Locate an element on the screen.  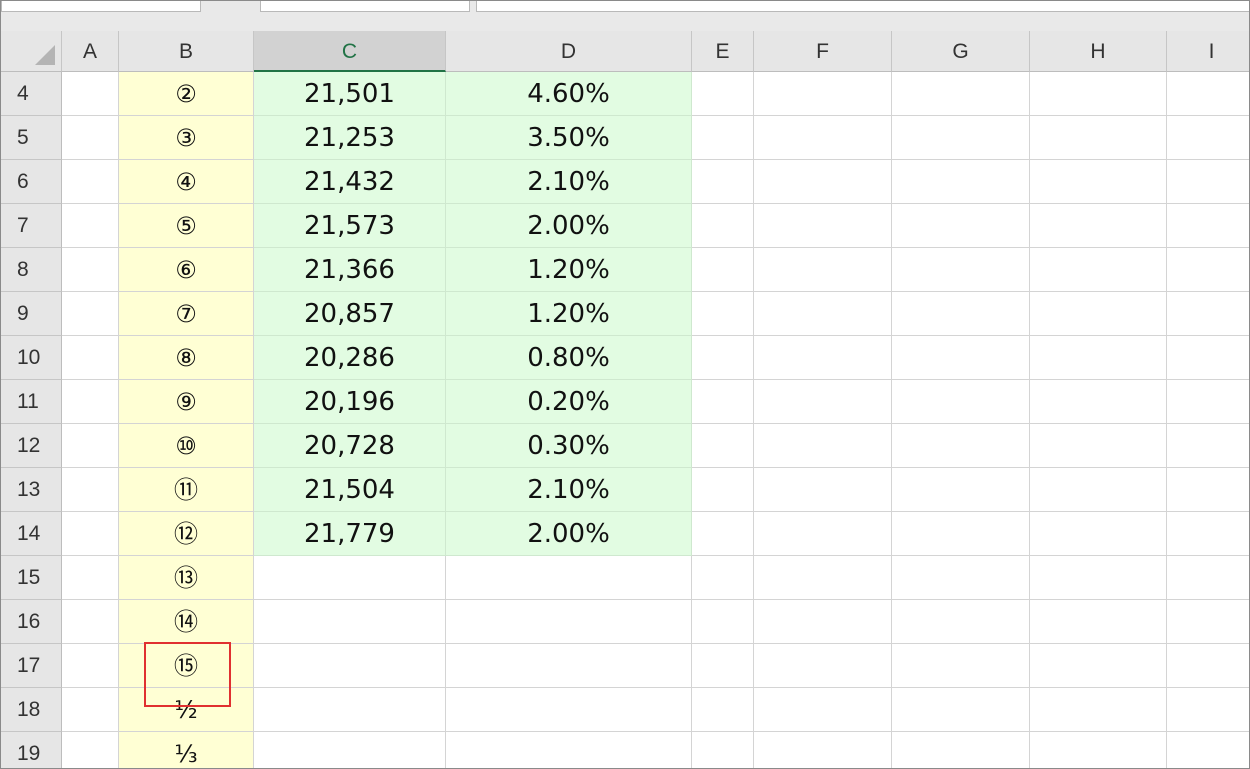
cell-d7: 2.00% is located at coordinates (569, 226).